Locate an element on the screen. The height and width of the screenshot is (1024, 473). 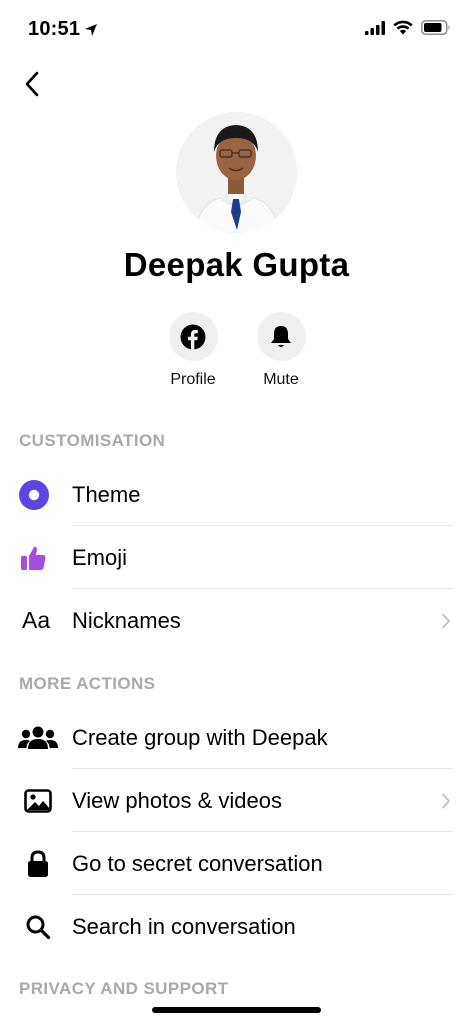
emoji-icon-wrap is located at coordinates (38, 558).